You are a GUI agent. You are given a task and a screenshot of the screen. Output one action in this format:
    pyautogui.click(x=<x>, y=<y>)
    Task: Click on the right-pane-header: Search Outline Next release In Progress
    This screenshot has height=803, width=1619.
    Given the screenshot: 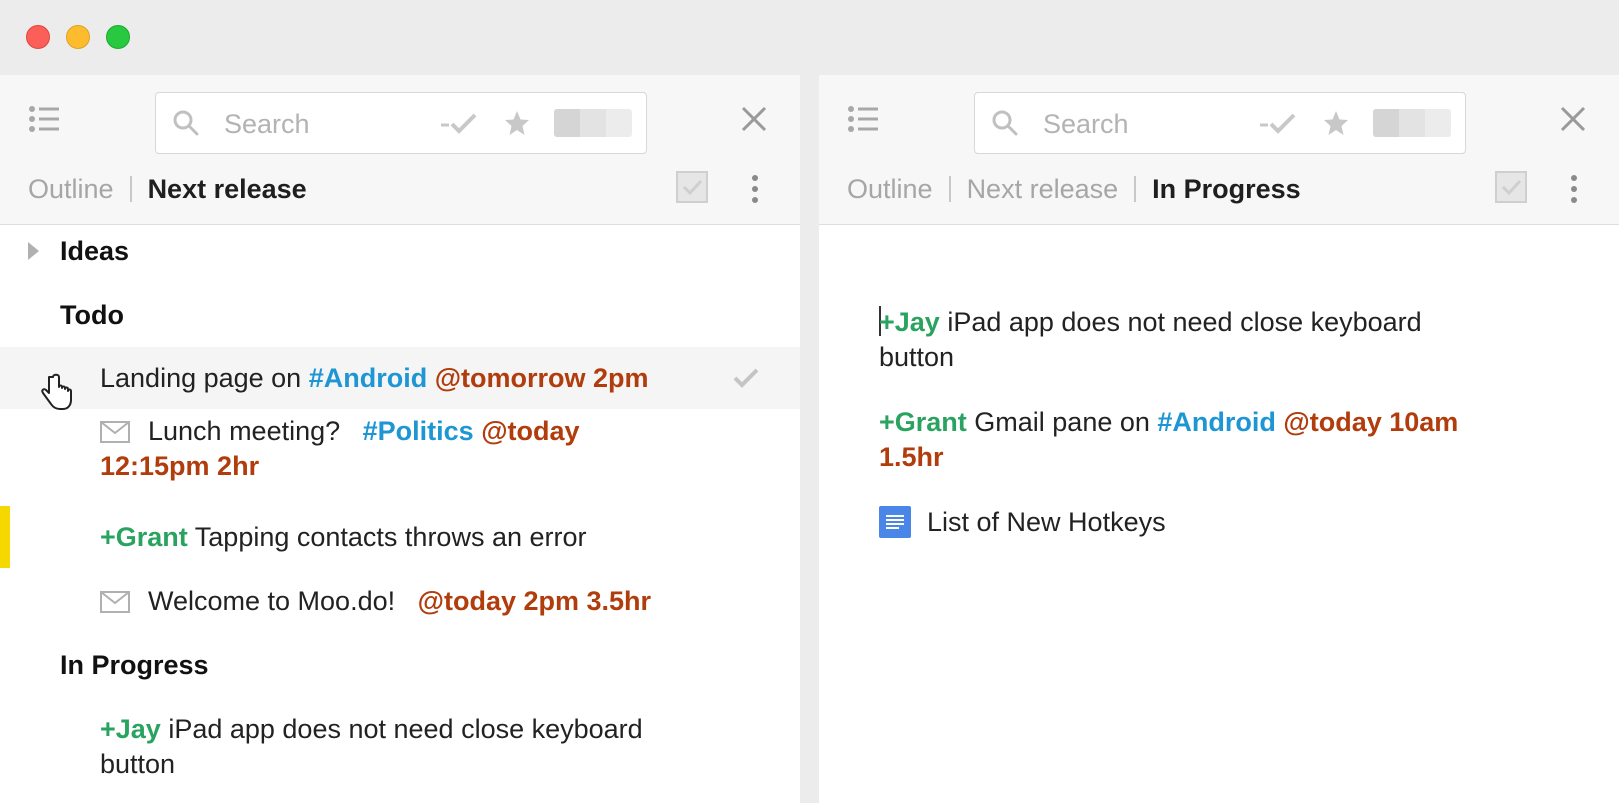 What is the action you would take?
    pyautogui.click(x=1219, y=150)
    